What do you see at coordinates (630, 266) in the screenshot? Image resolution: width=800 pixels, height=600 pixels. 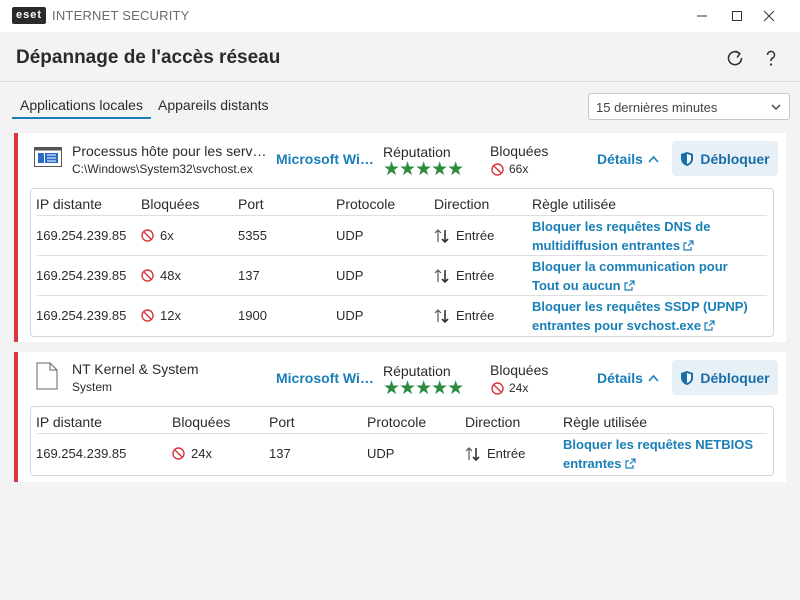 I see `rule-text-line1: Bloquer la communication pour` at bounding box center [630, 266].